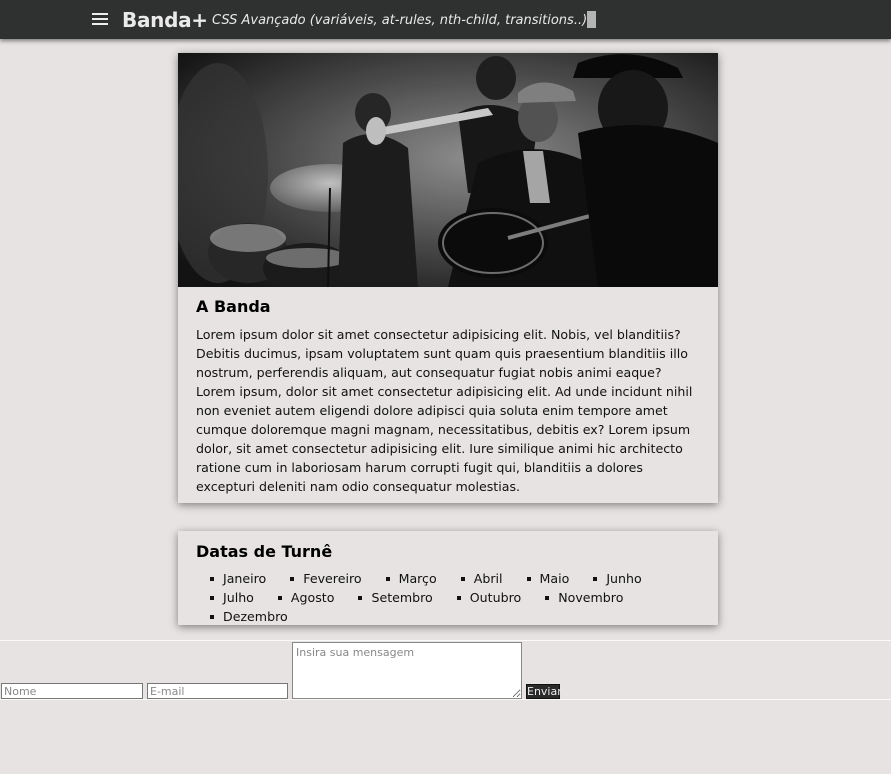  Describe the element at coordinates (410, 578) in the screenshot. I see `list-item: Março` at that location.